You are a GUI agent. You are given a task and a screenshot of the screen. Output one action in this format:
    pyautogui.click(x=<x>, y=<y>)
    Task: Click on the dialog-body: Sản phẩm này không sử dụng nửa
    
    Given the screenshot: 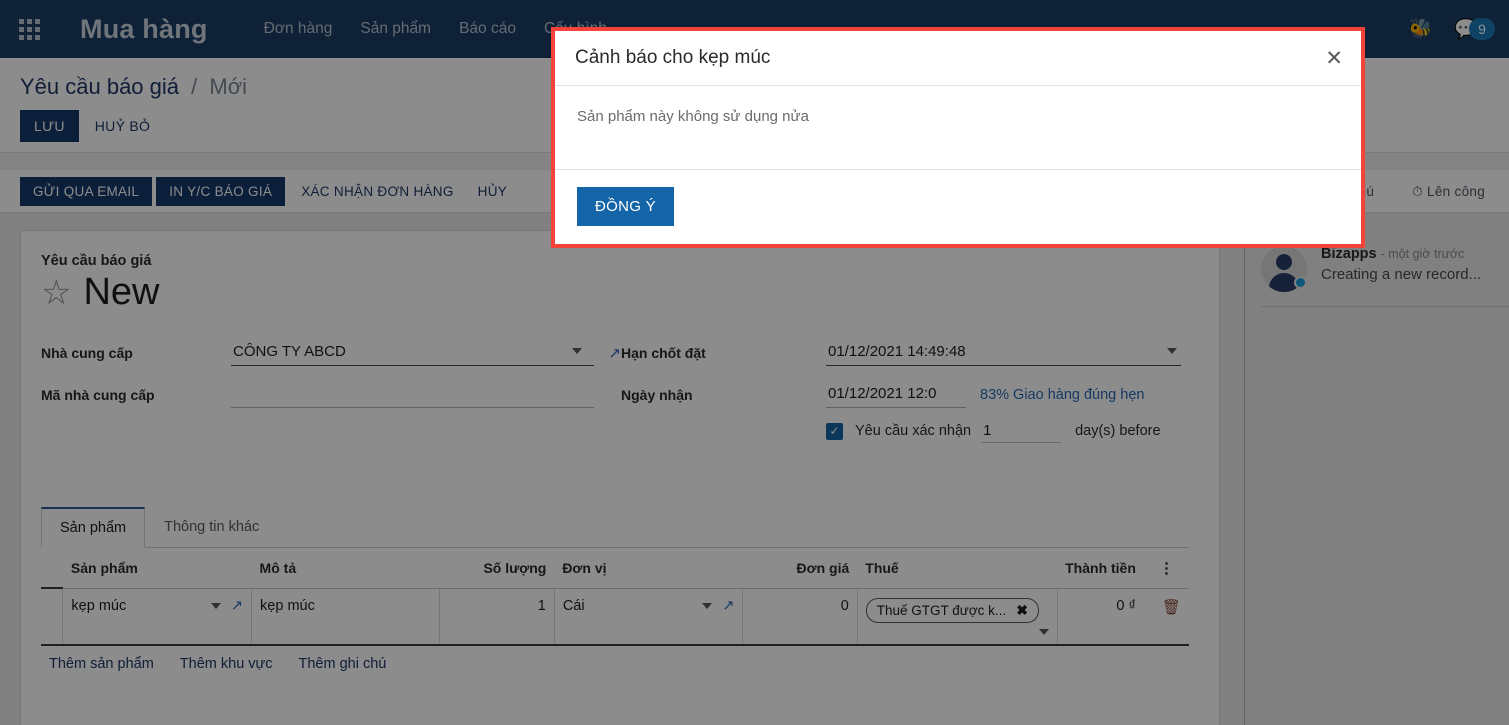 What is the action you would take?
    pyautogui.click(x=958, y=128)
    